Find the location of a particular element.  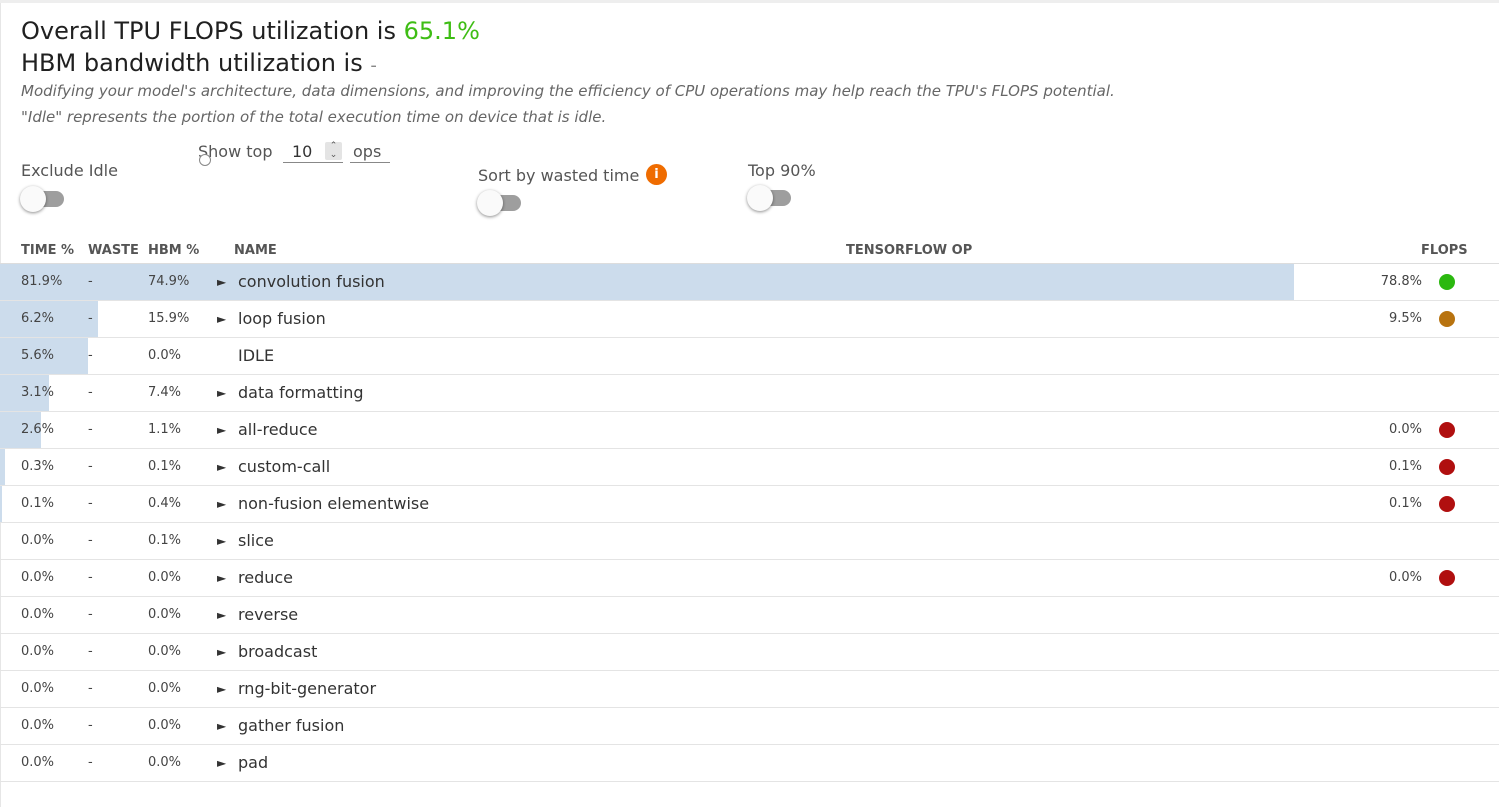

hbm-utilization-value: - is located at coordinates (373, 65).